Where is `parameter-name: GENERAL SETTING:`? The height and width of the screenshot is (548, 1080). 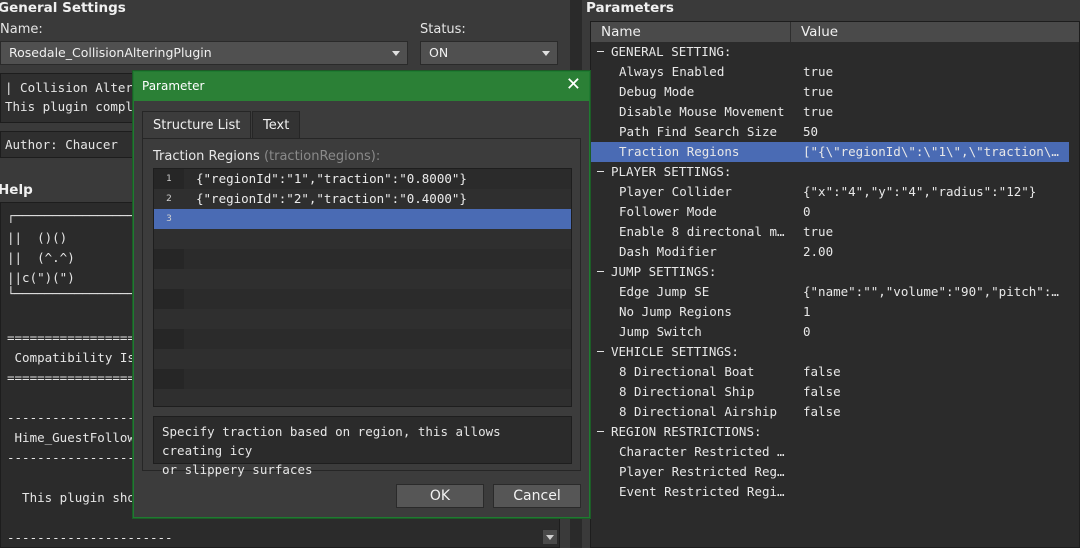
parameter-name: GENERAL SETTING: is located at coordinates (671, 51).